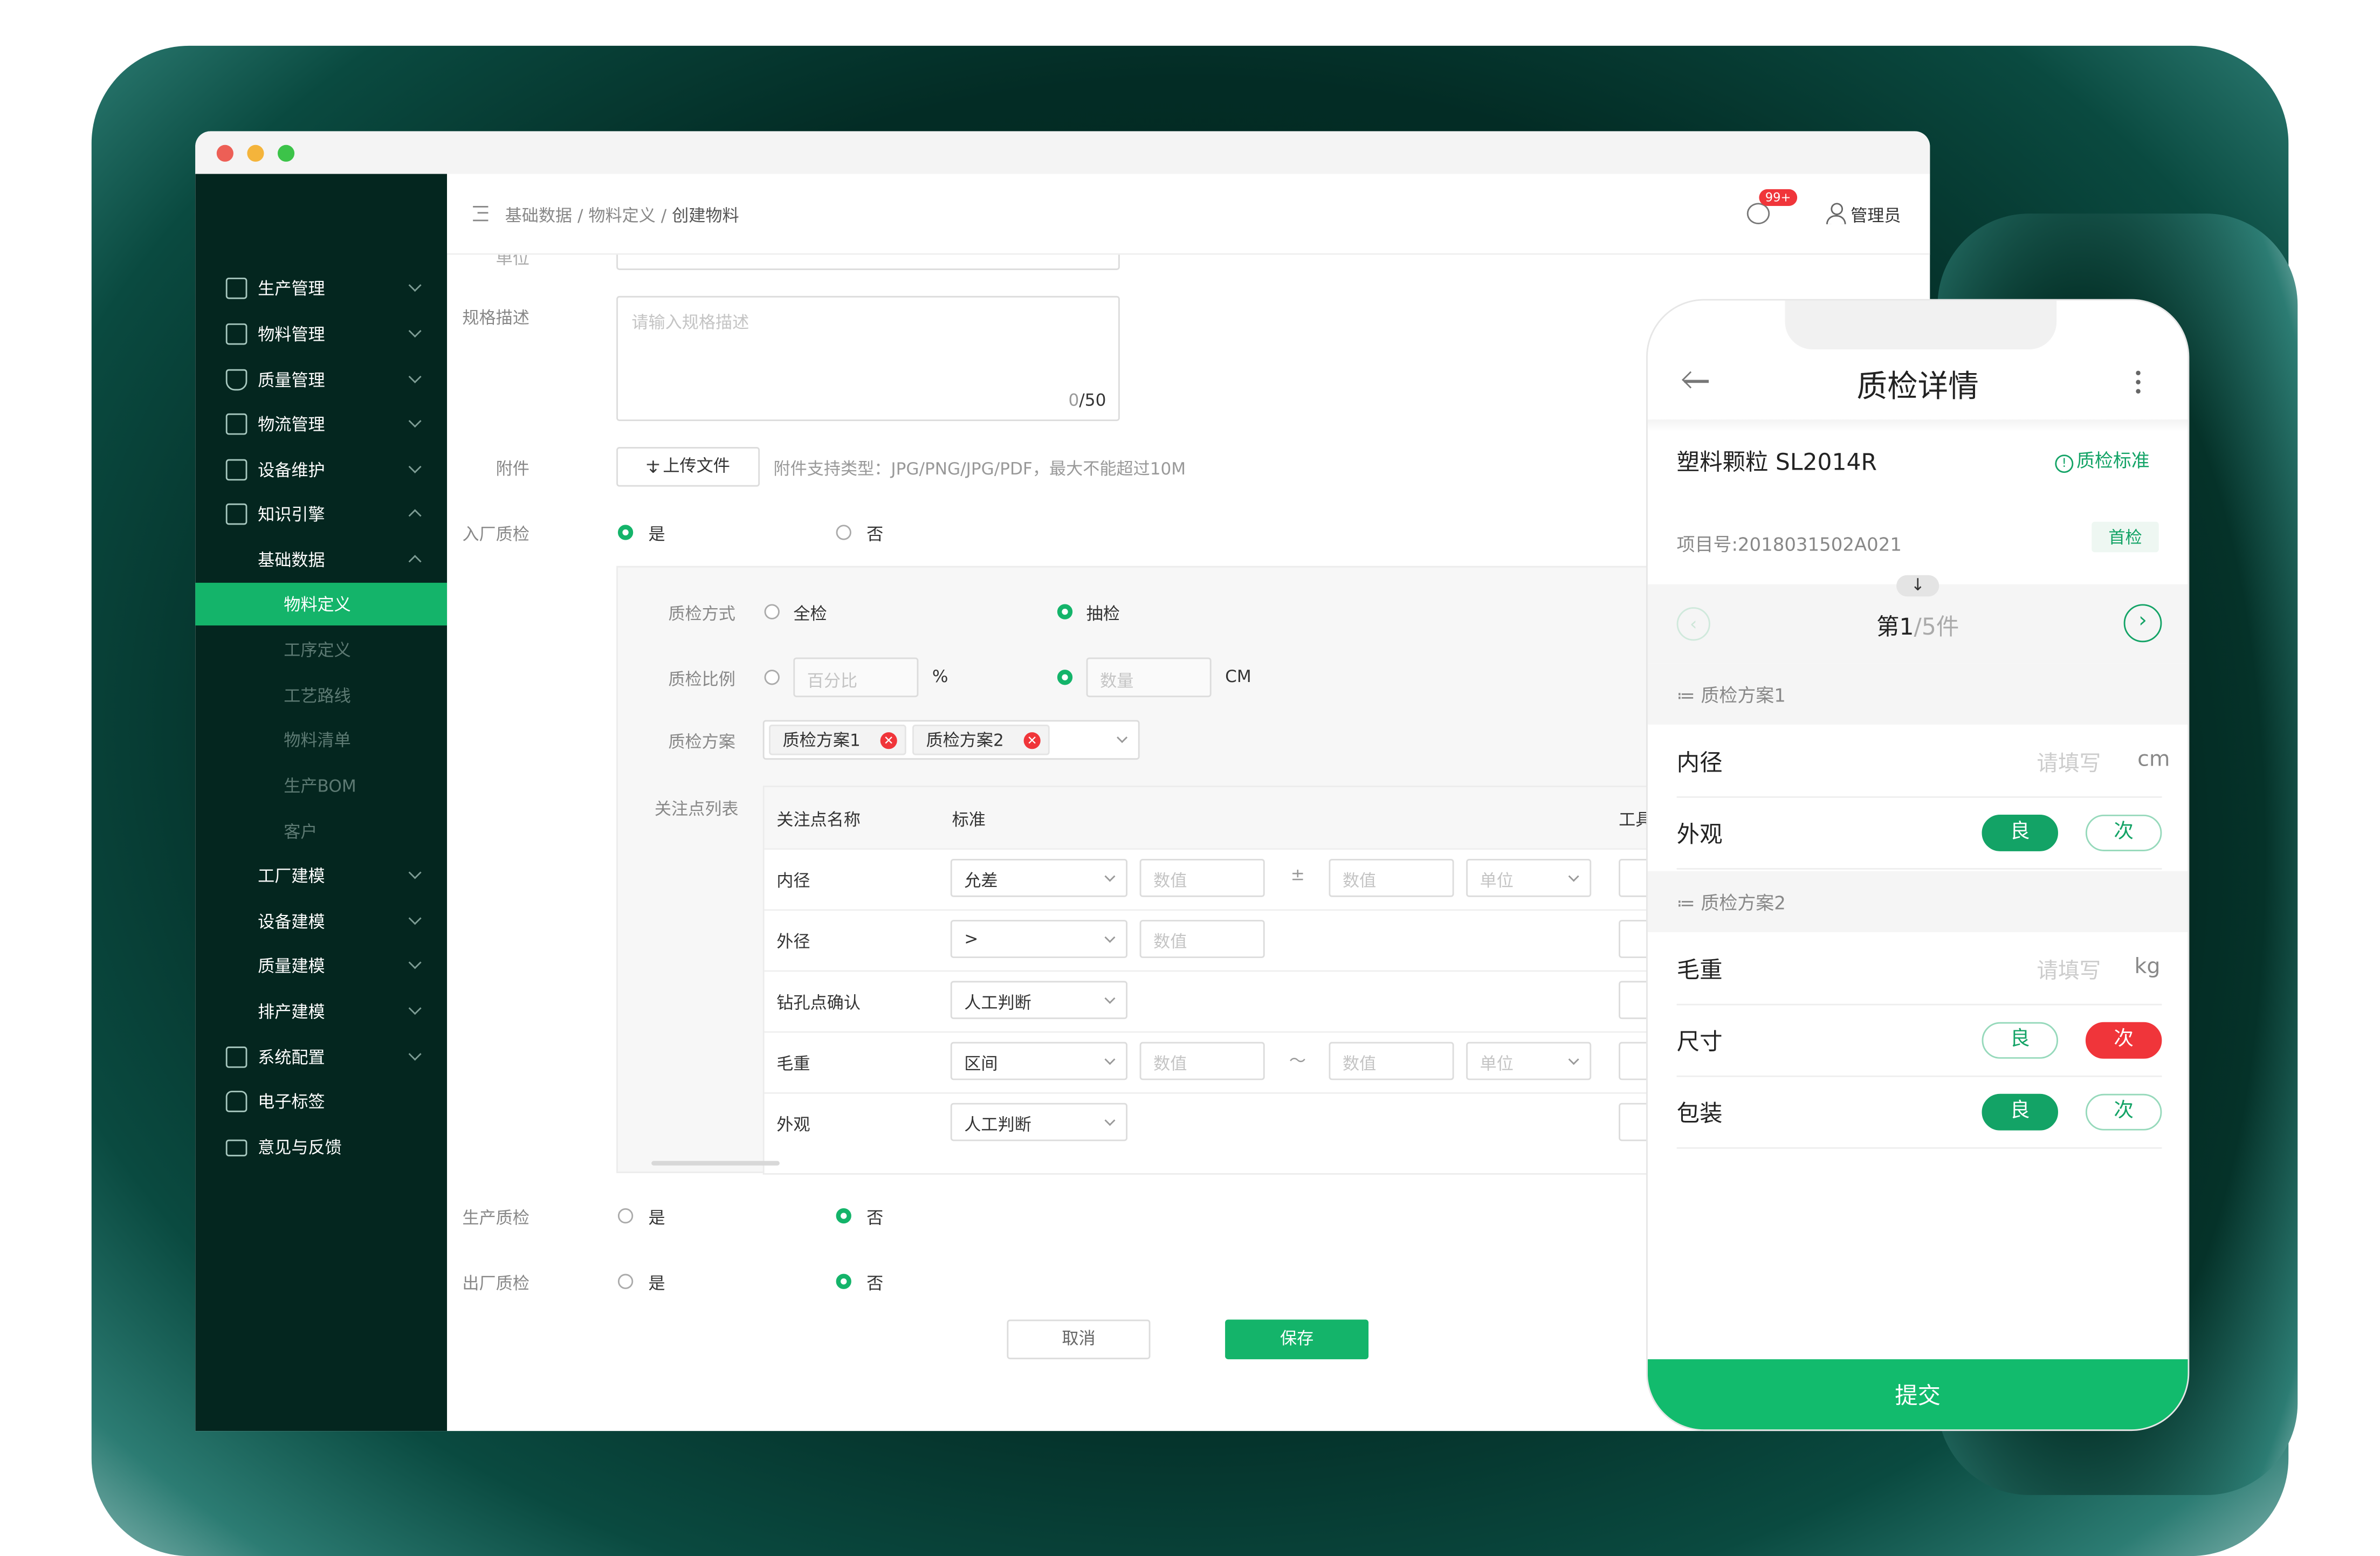 Image resolution: width=2380 pixels, height=1556 pixels. What do you see at coordinates (321, 380) in the screenshot?
I see `sidebar-item-quality: 质量管理` at bounding box center [321, 380].